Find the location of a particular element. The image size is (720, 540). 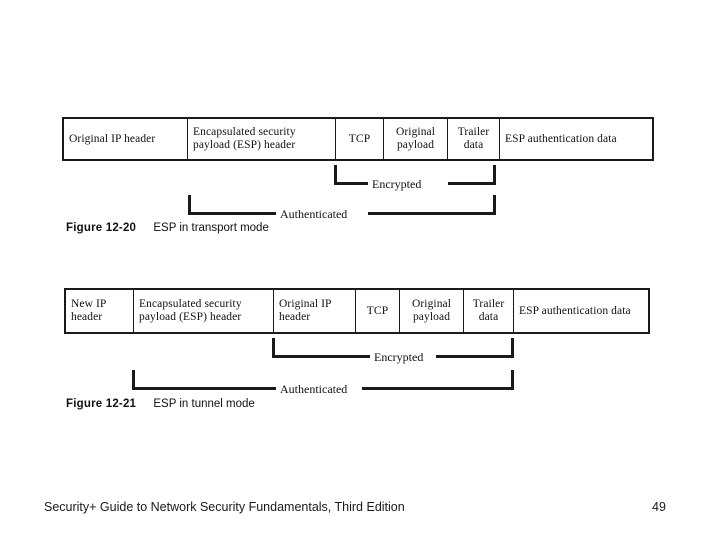

footer-page-number: 49 is located at coordinates (659, 507).